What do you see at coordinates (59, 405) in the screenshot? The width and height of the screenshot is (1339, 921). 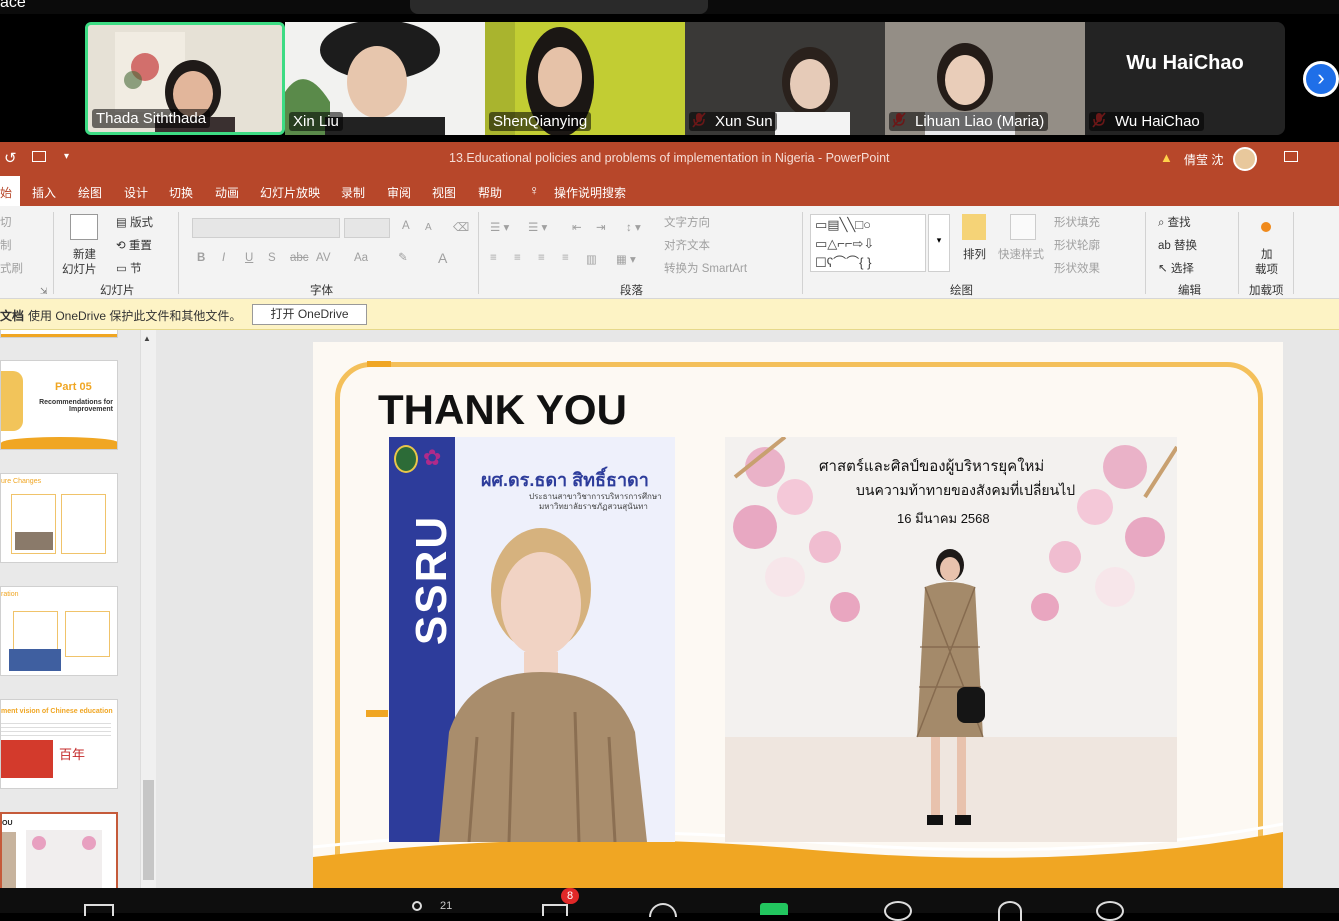 I see `slide-thumbnail: Part 05 Recommendations for Improvement` at bounding box center [59, 405].